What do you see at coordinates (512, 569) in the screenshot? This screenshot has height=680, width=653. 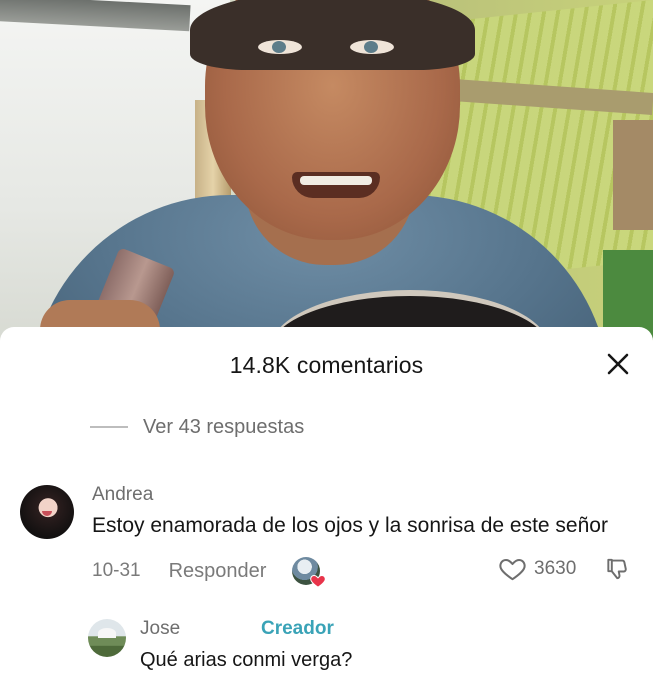 I see `heart-outline-icon` at bounding box center [512, 569].